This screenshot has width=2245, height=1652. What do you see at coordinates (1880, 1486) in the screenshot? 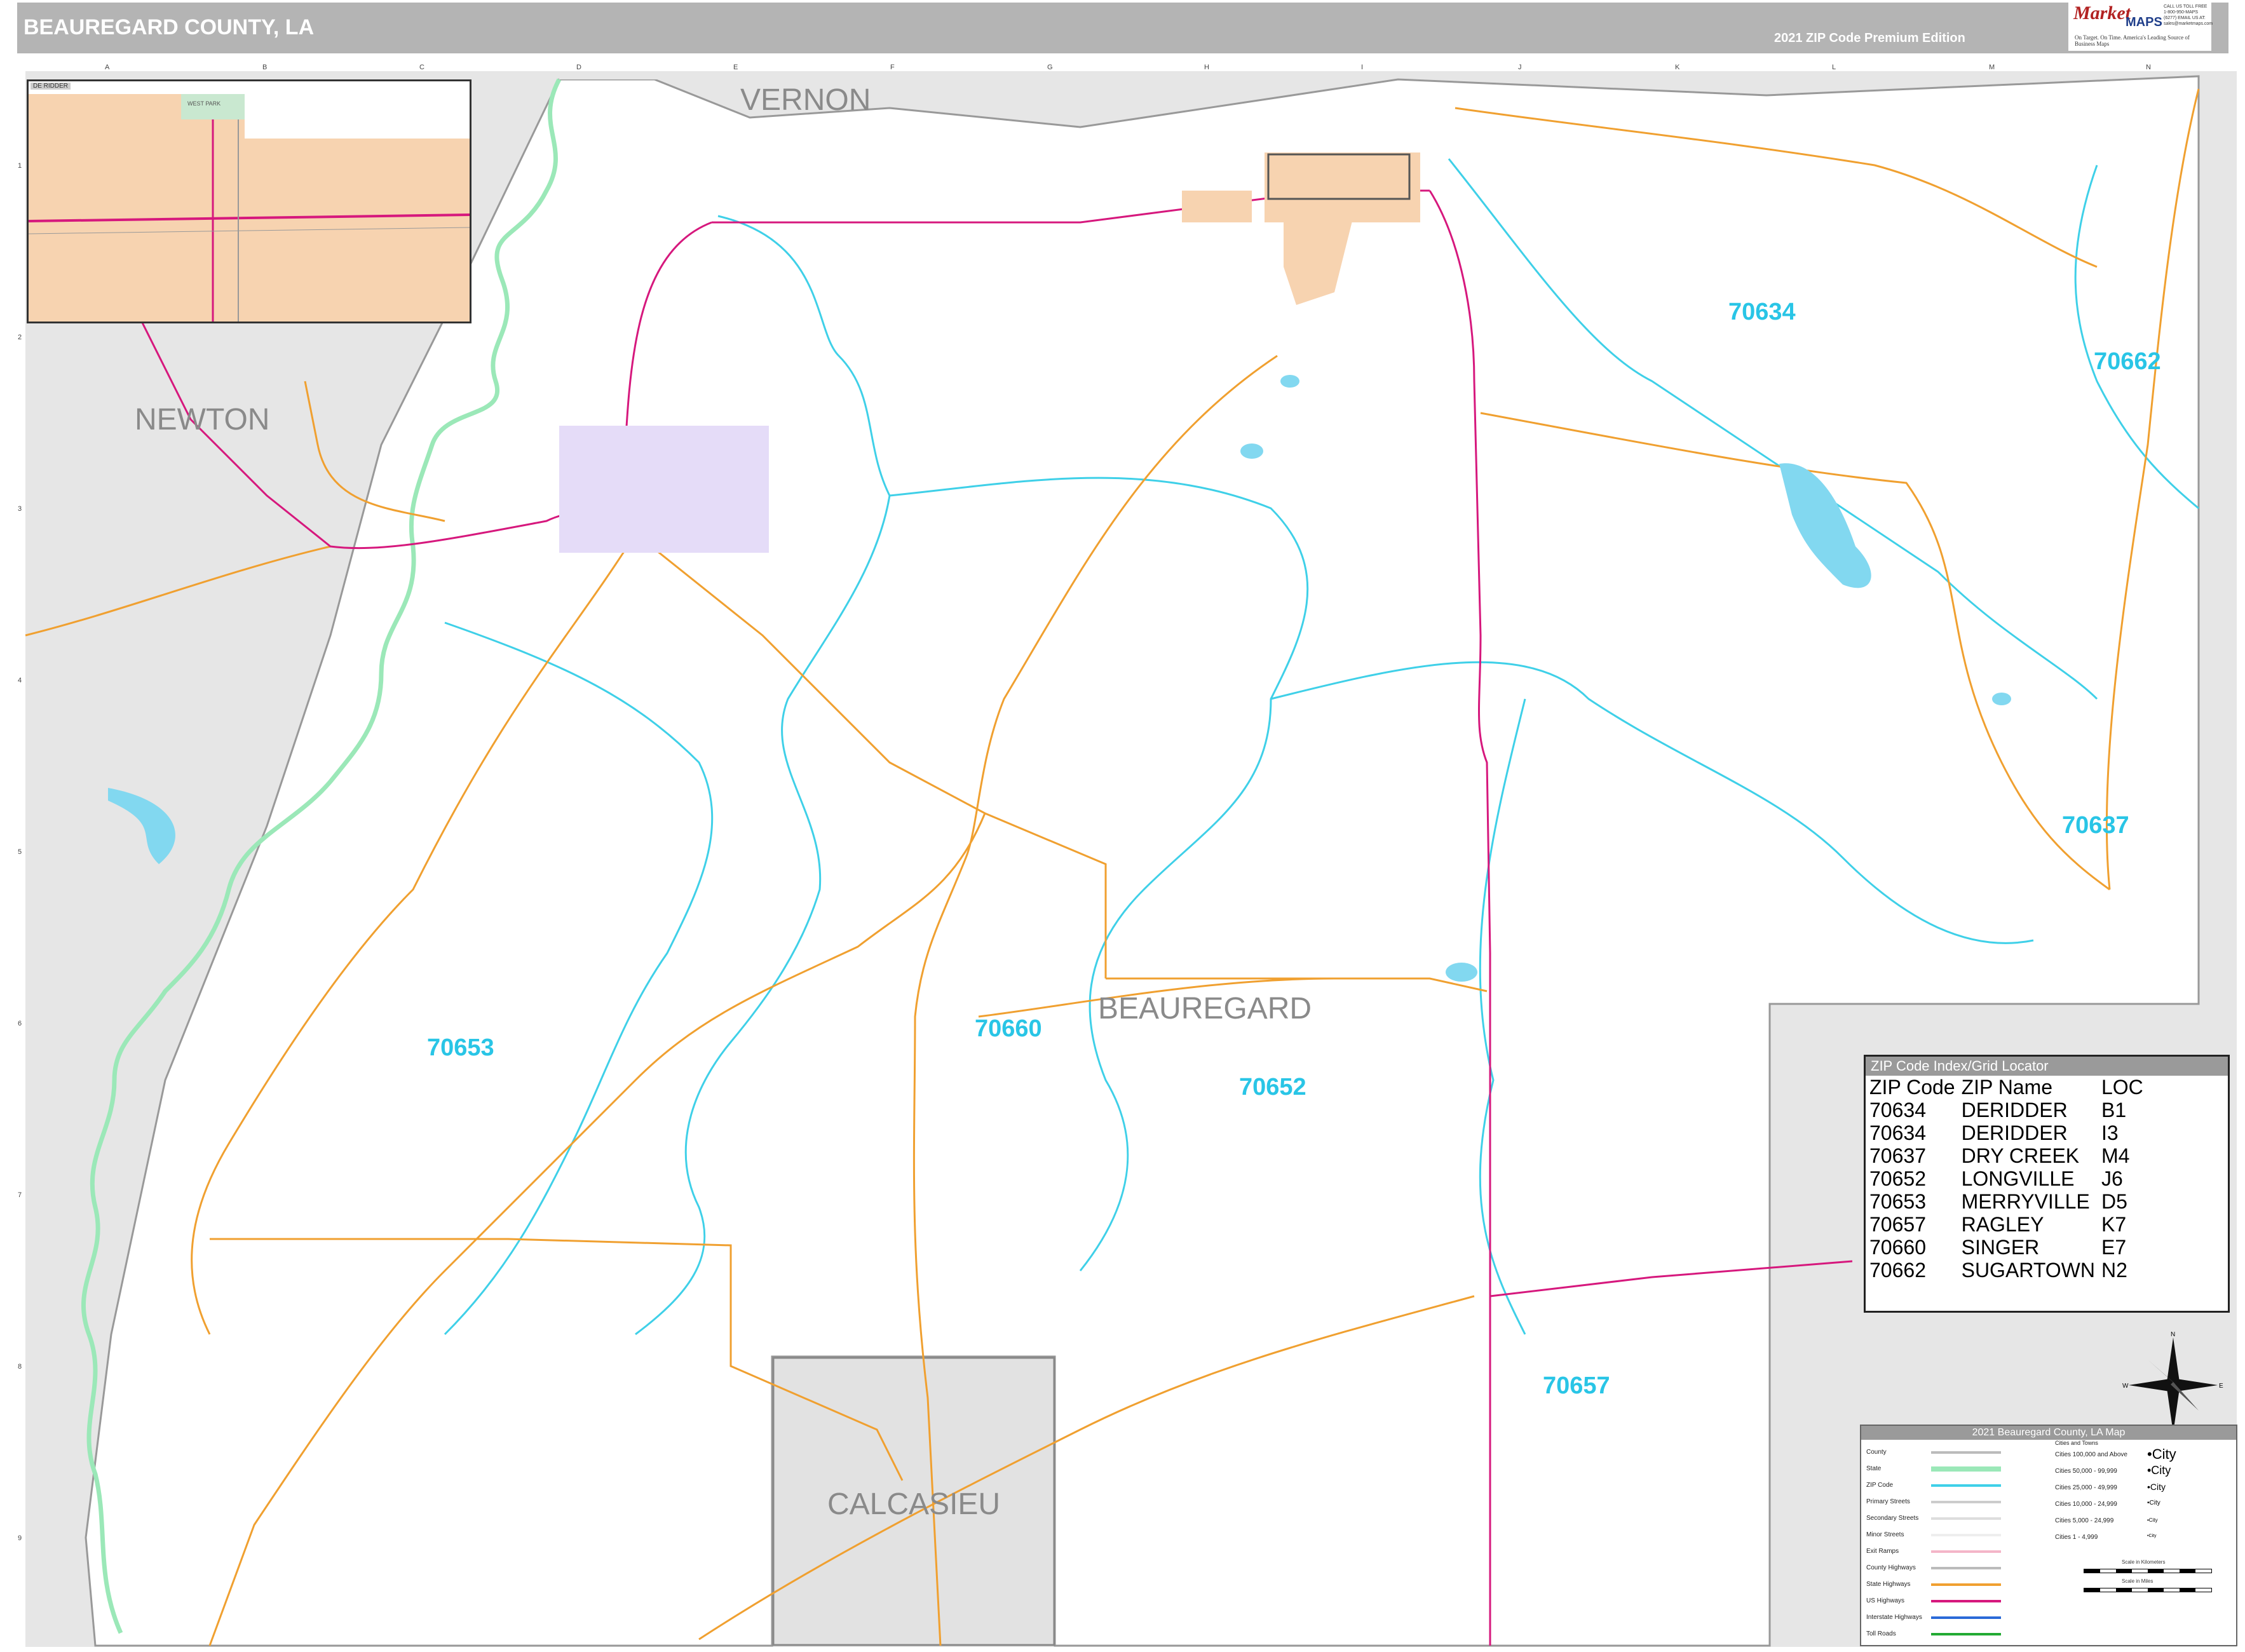
I see `legend-item-zip: ZIP Code` at bounding box center [1880, 1486].